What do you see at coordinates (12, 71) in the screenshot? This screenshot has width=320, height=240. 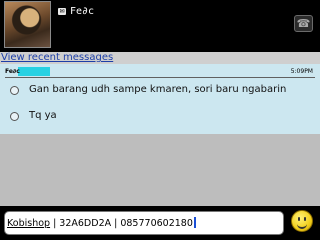 I see `sender-name: Fe∂c` at bounding box center [12, 71].